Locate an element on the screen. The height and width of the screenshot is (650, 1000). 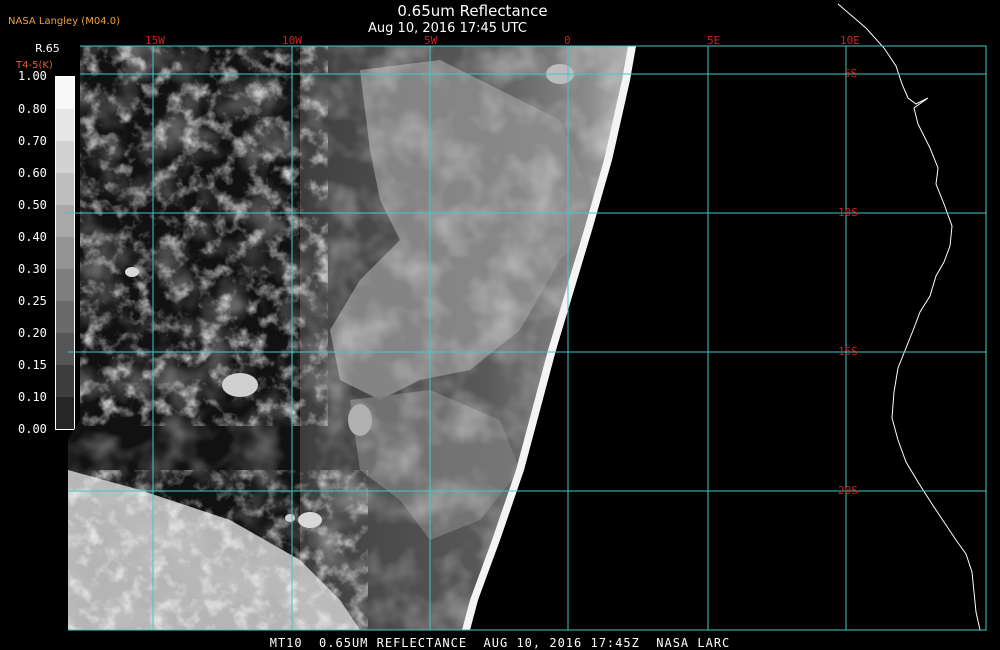
longitude-label: 15W is located at coordinates (155, 40).